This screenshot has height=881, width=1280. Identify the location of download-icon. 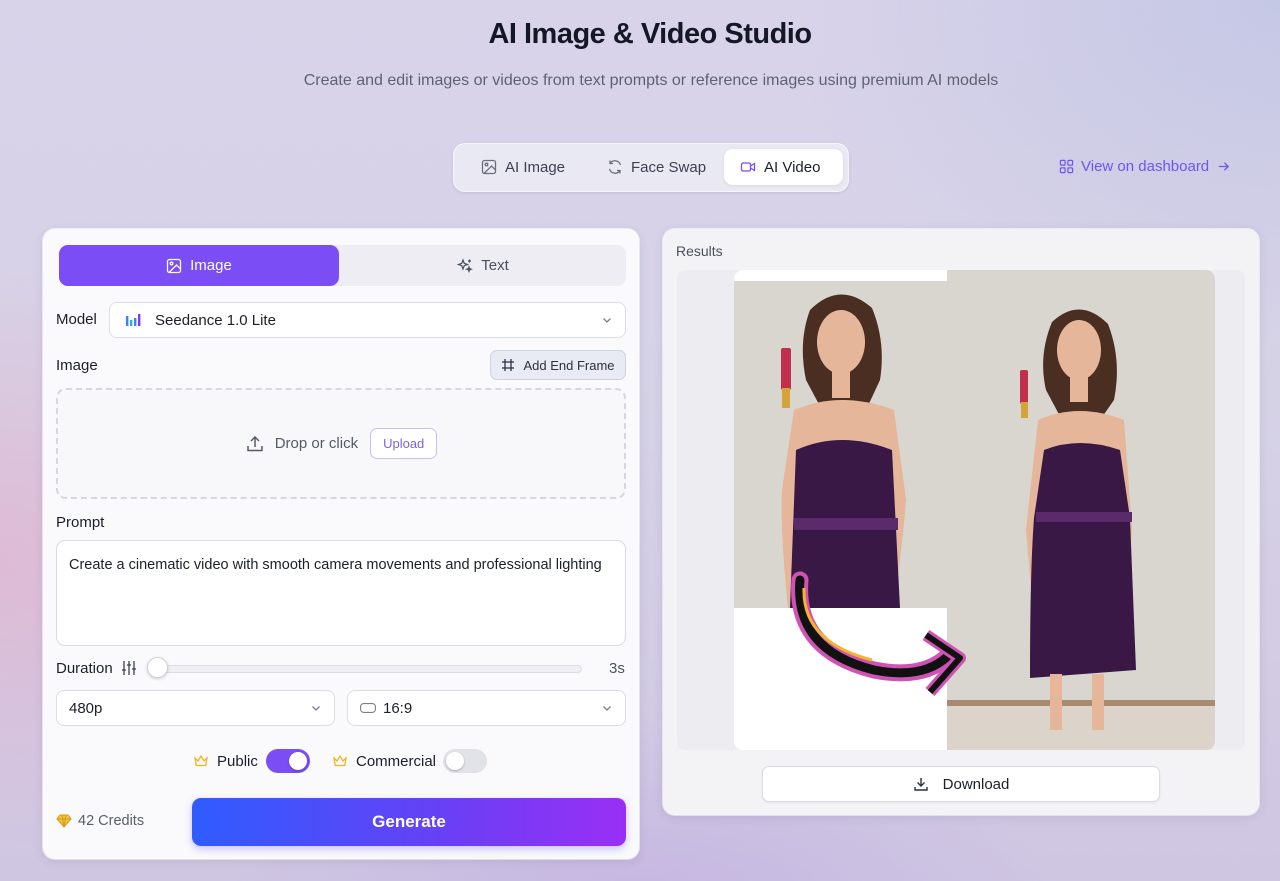
(920, 784).